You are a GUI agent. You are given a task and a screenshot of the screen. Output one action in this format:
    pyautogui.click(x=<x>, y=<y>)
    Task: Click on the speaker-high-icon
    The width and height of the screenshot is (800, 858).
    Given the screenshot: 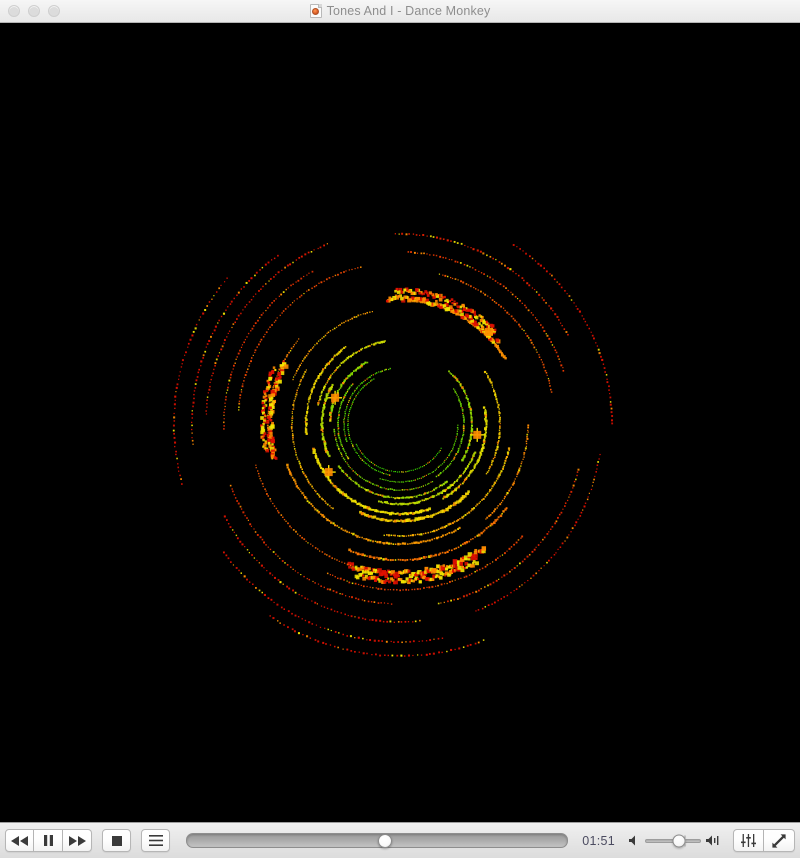 What is the action you would take?
    pyautogui.click(x=713, y=840)
    